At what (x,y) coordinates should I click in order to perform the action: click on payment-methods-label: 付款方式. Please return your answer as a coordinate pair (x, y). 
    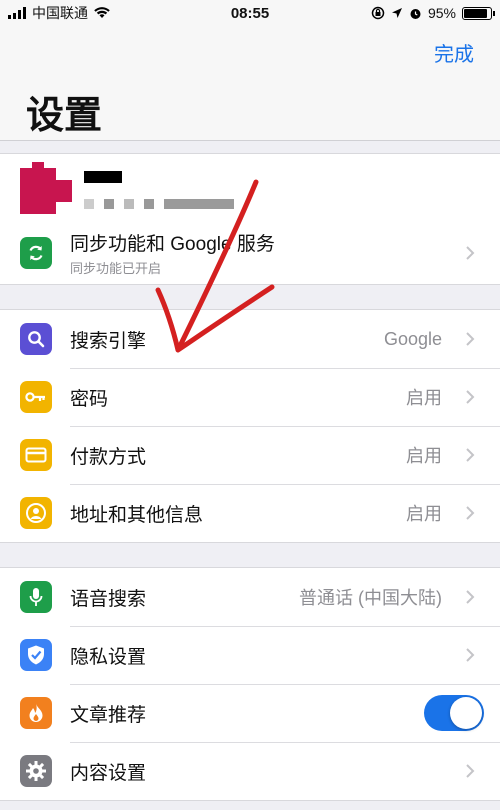
    Looking at the image, I should click on (108, 457).